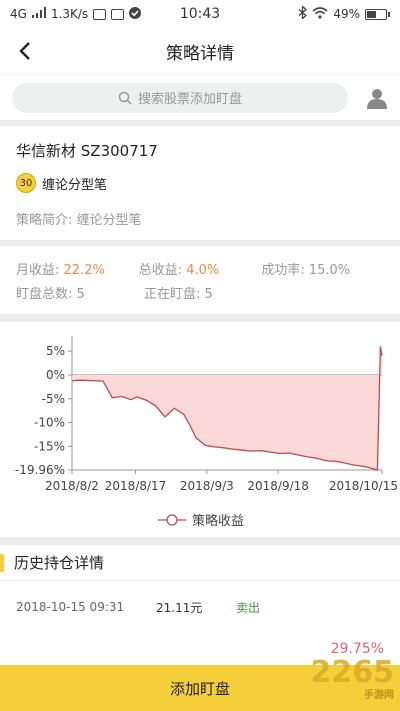 The width and height of the screenshot is (400, 711). Describe the element at coordinates (363, 486) in the screenshot. I see `x-tick-label: 2018/10/15` at that location.